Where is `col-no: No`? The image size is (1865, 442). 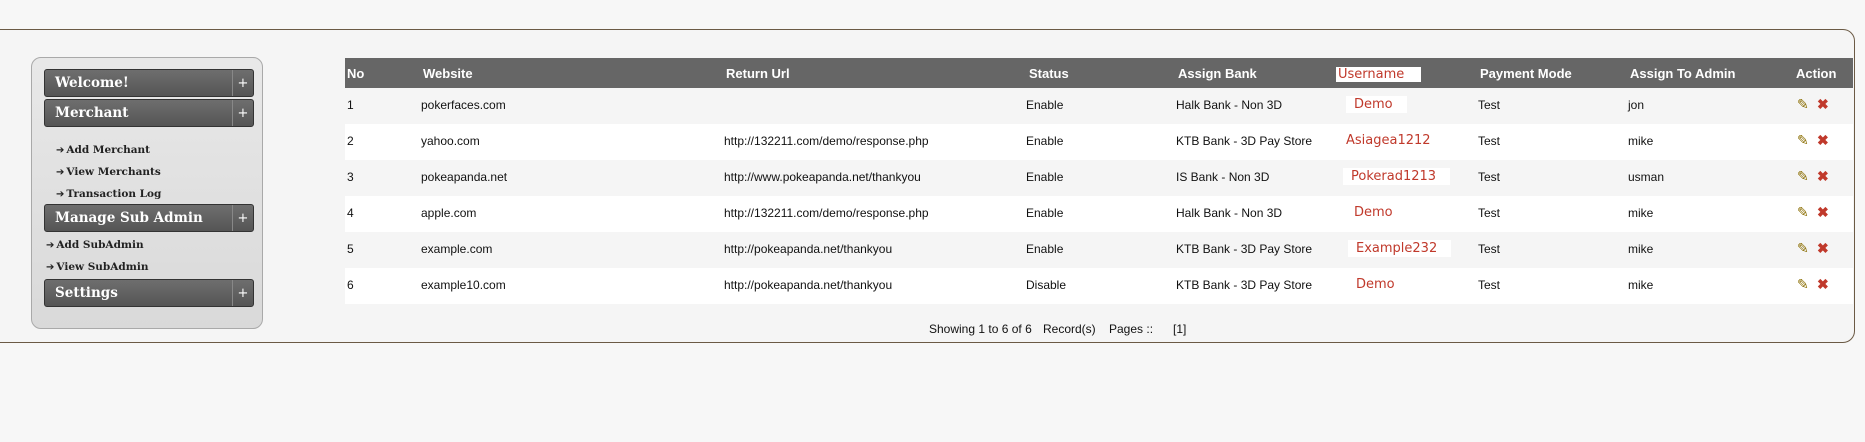 col-no: No is located at coordinates (356, 73).